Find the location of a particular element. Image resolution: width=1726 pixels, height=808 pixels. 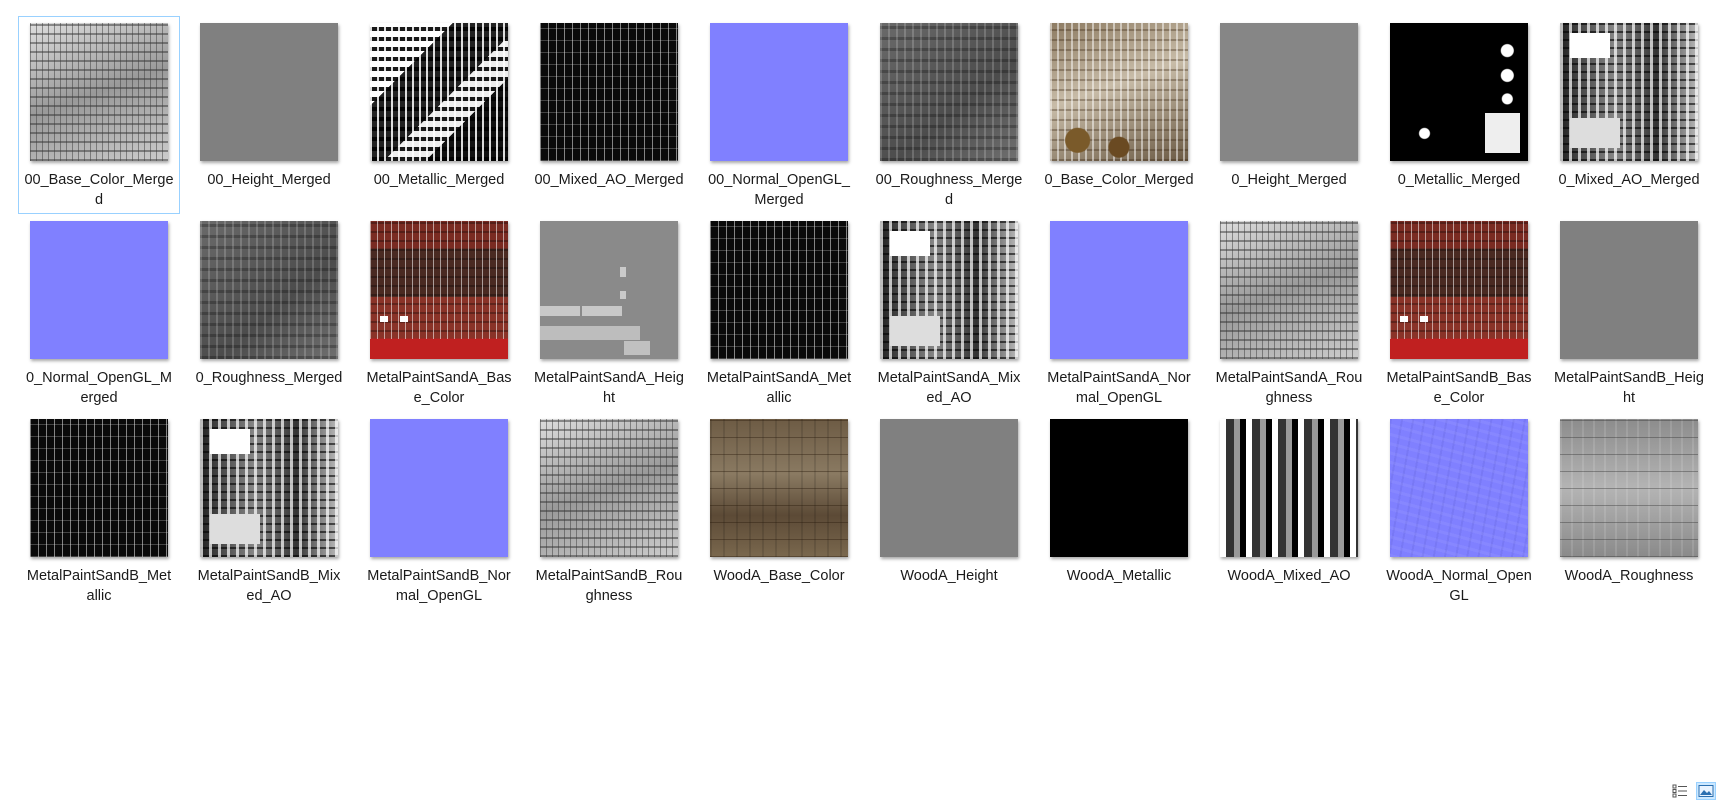

file-item: WoodA_Roughness is located at coordinates (1629, 511).